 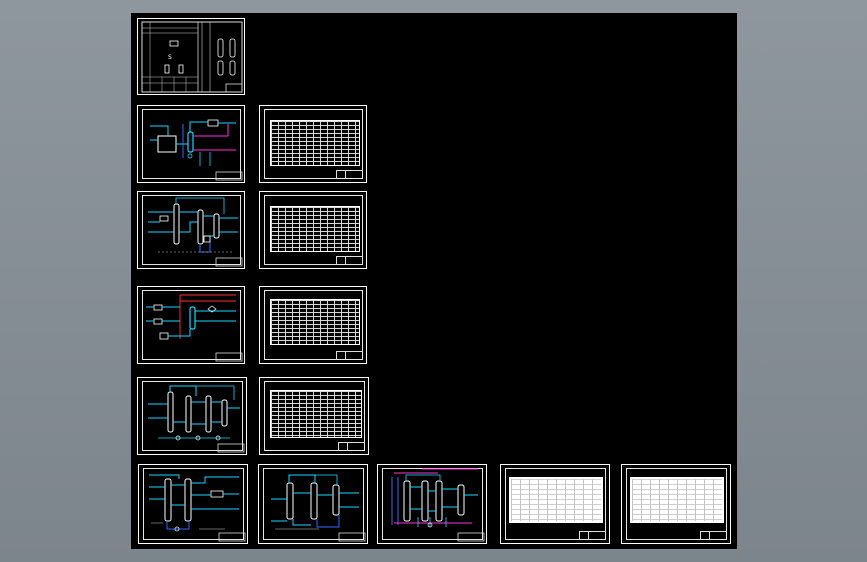 I want to click on pfd-sheet-7-drawing, so click(x=438, y=505).